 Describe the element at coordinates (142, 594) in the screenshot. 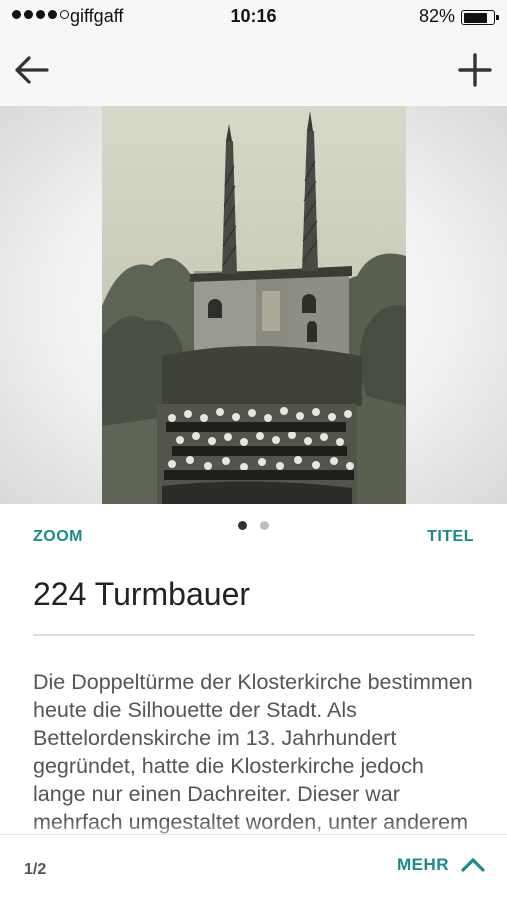

I see `item-title: 224 Turmbauer` at that location.